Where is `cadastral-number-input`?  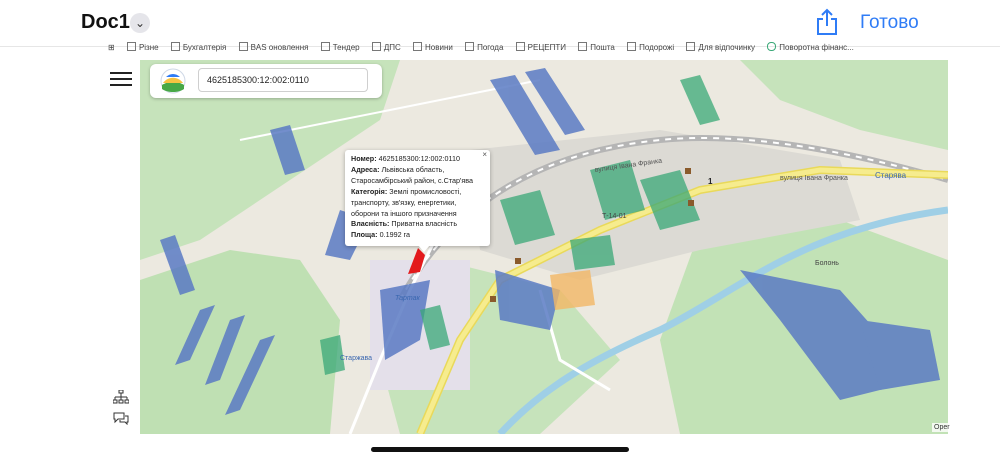 cadastral-number-input is located at coordinates (283, 80).